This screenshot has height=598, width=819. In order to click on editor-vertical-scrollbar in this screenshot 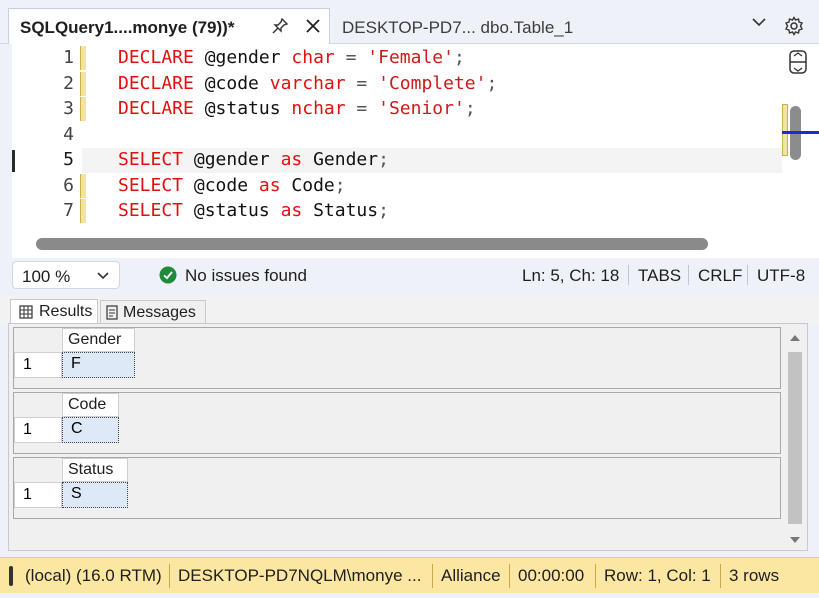, I will do `click(800, 151)`.